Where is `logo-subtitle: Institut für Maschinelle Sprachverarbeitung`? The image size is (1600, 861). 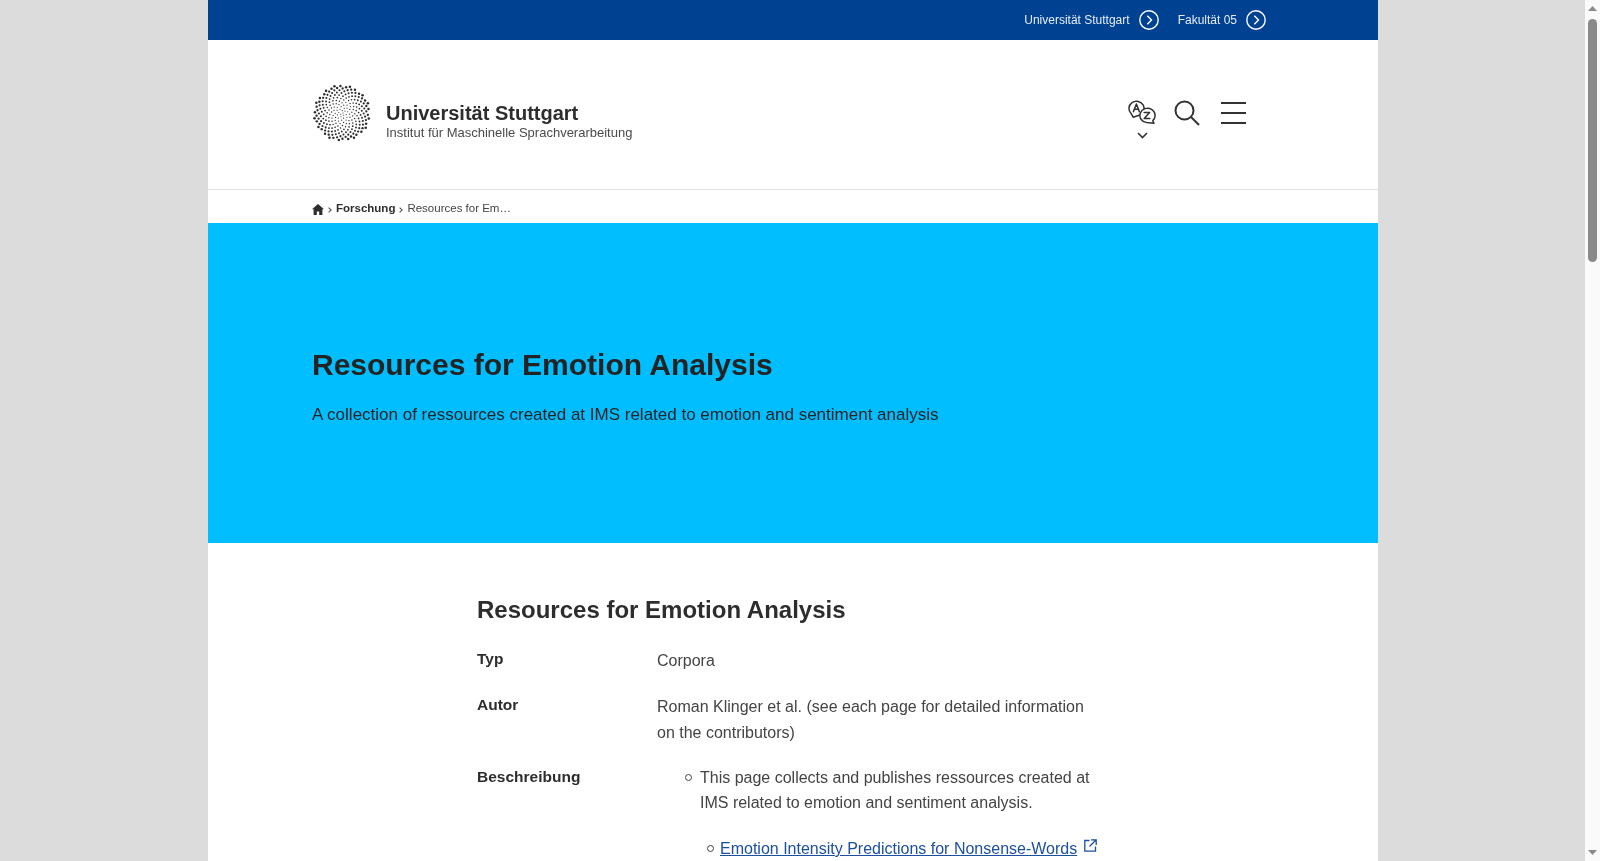 logo-subtitle: Institut für Maschinelle Sprachverarbeitung is located at coordinates (509, 132).